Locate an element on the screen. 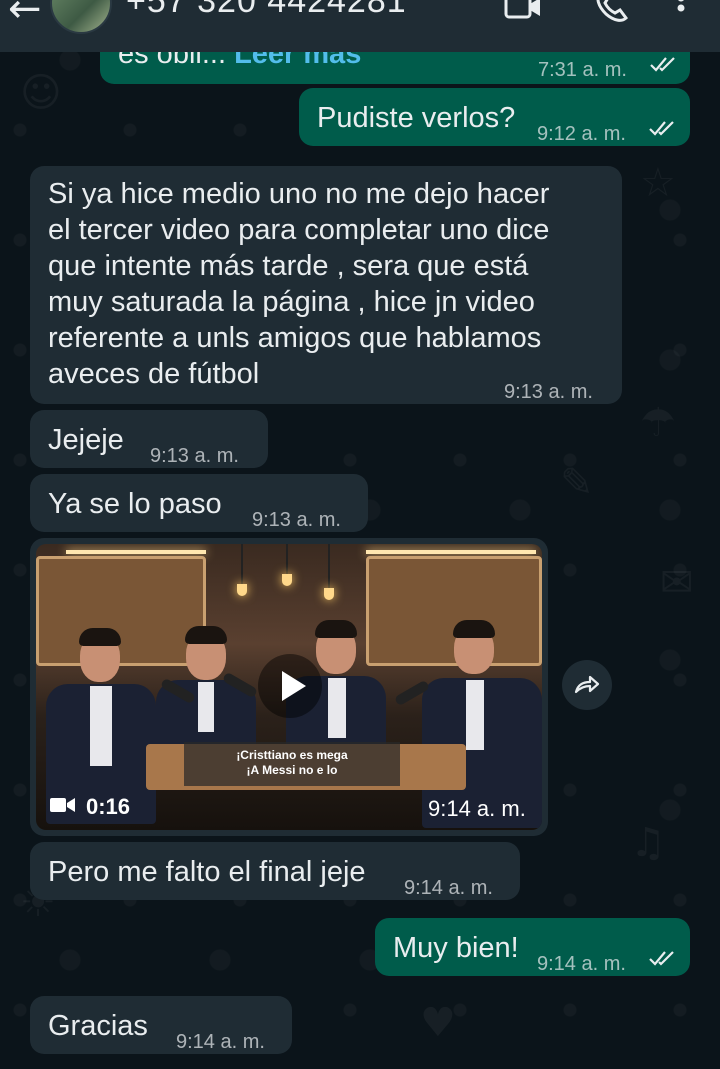 This screenshot has width=720, height=1069. phone-icon is located at coordinates (611, 11).